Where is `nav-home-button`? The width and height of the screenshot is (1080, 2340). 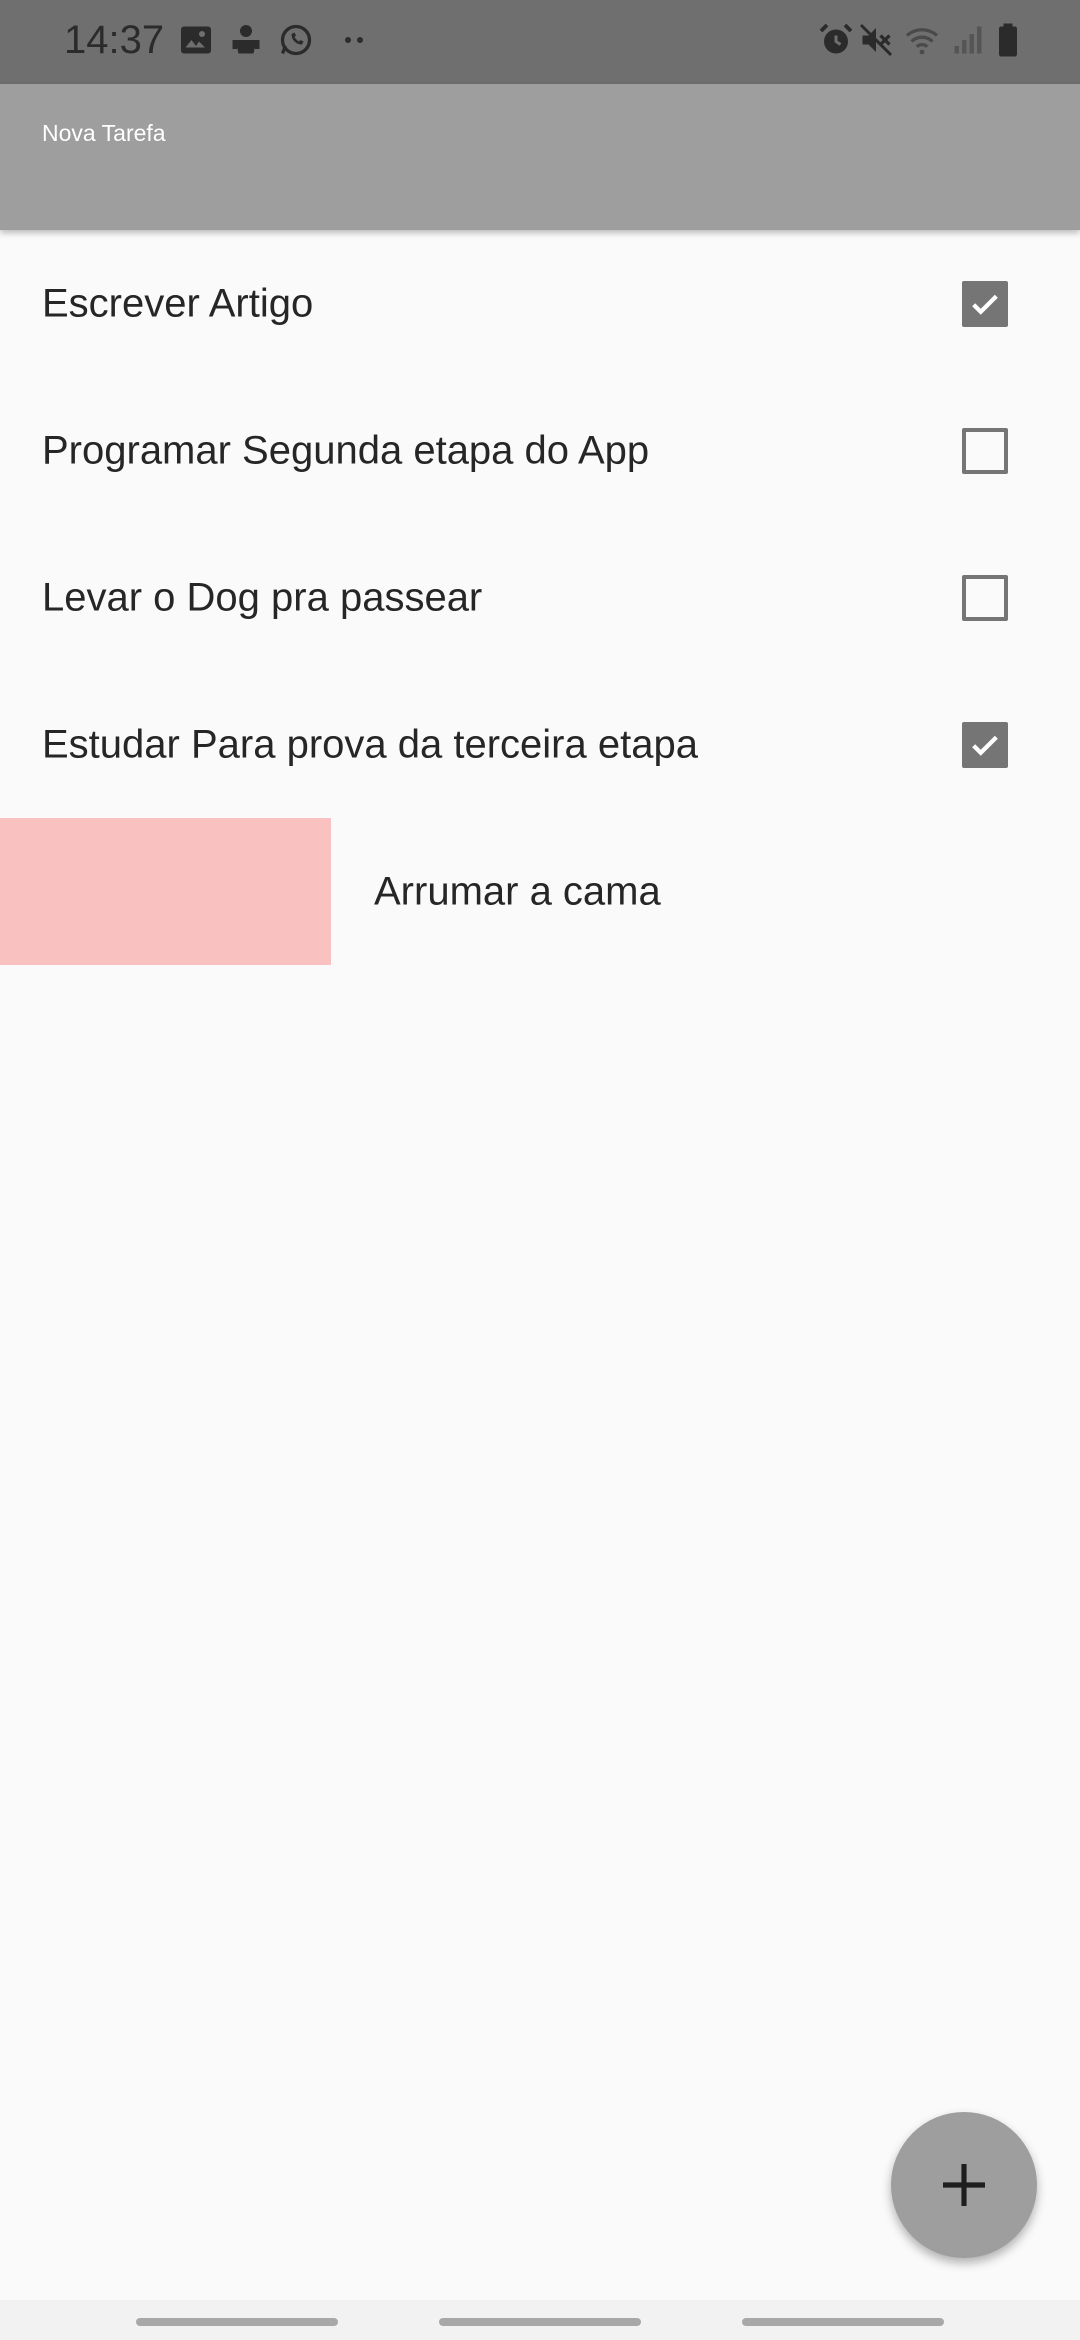 nav-home-button is located at coordinates (540, 2322).